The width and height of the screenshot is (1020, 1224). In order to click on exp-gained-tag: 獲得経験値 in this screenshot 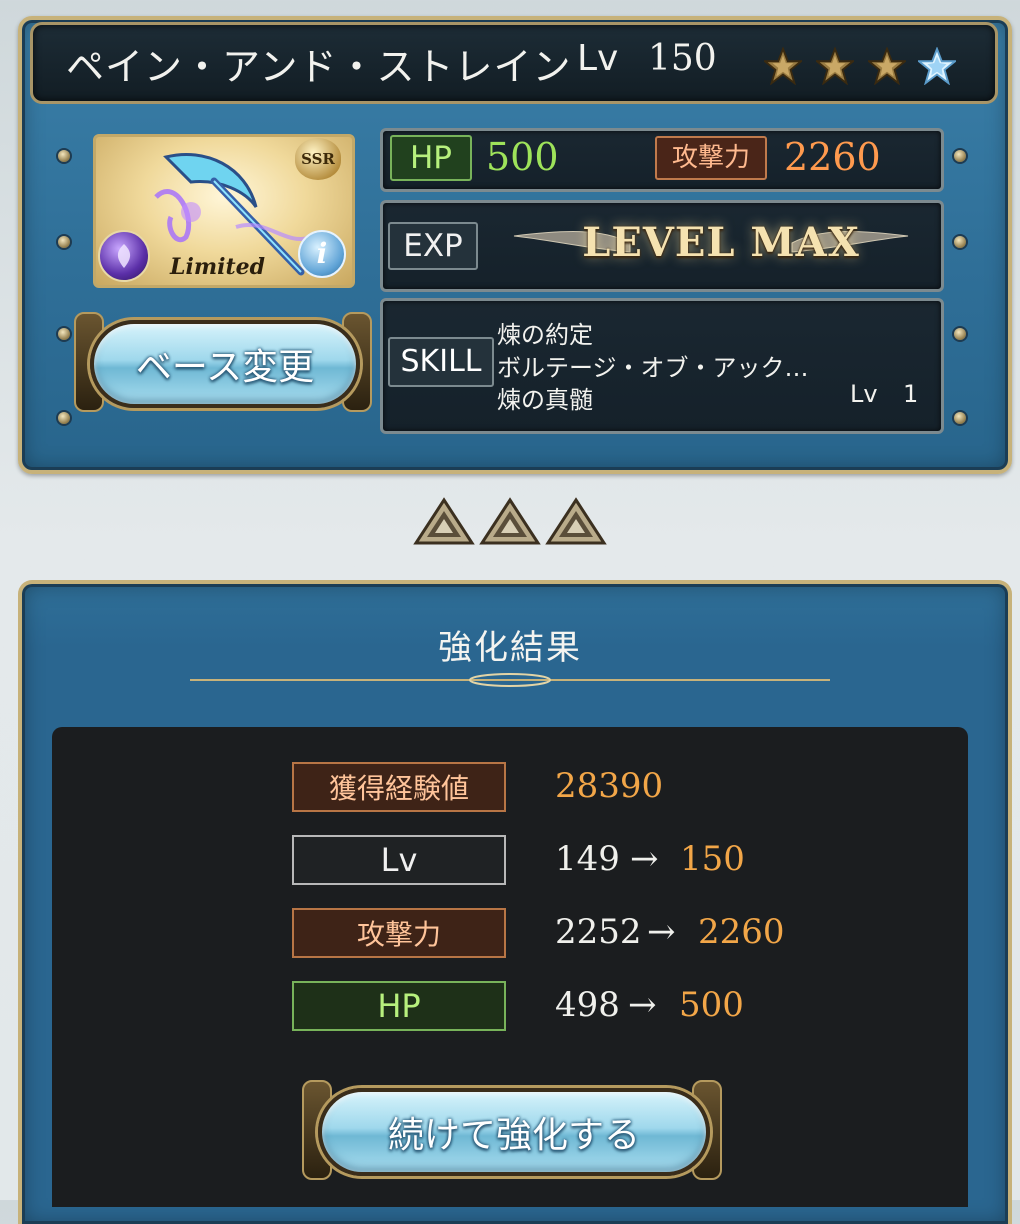, I will do `click(399, 787)`.